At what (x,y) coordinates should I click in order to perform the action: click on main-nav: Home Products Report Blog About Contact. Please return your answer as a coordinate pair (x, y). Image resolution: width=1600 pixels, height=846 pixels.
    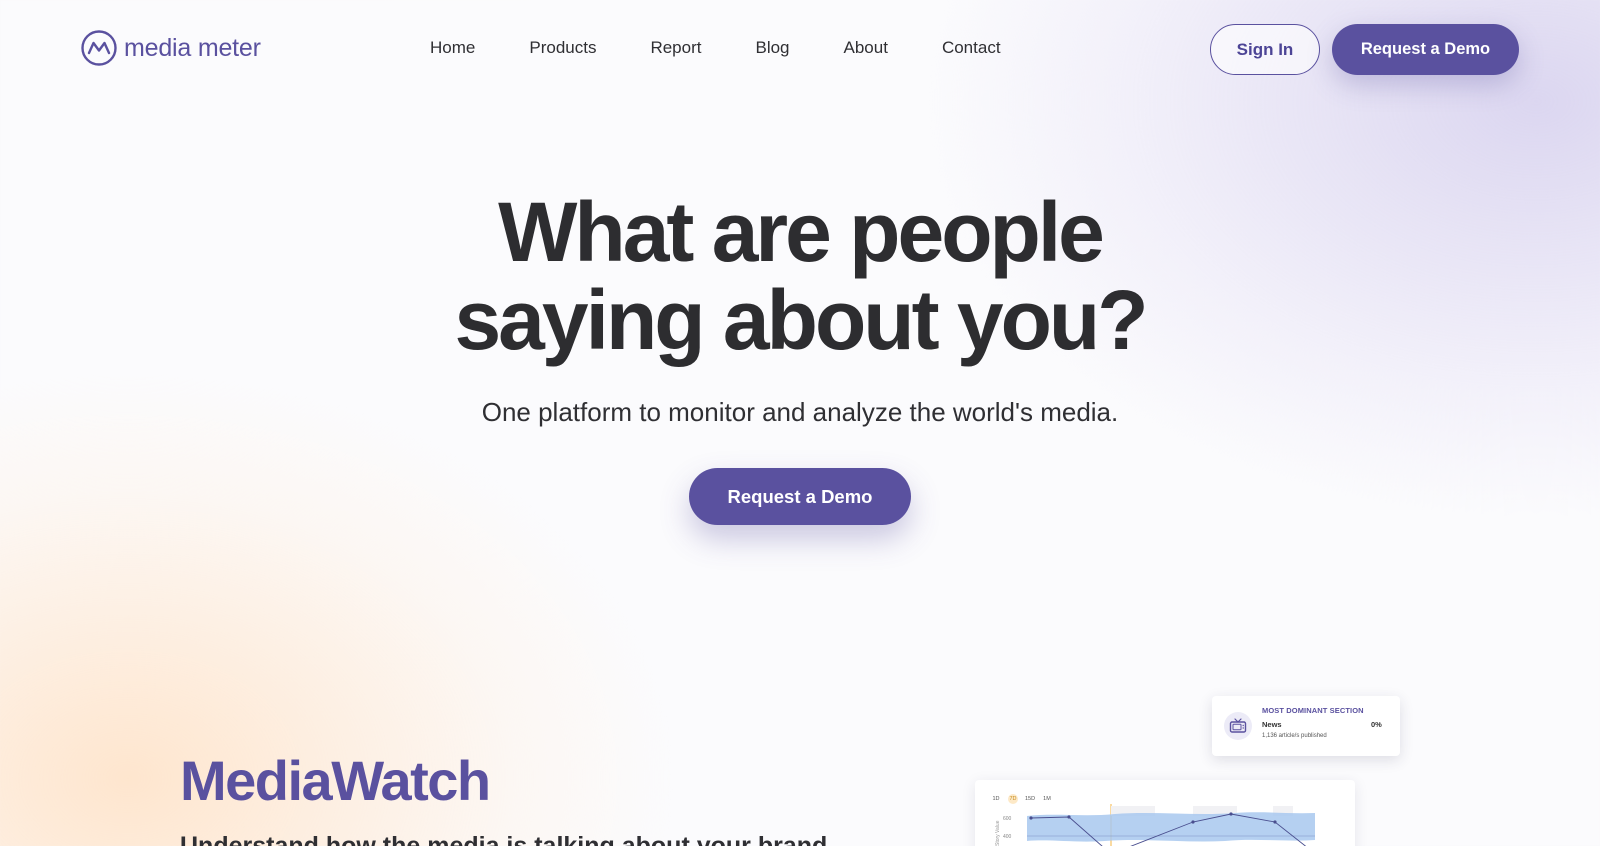
    Looking at the image, I should click on (715, 48).